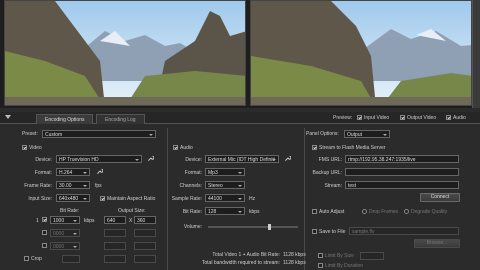 The image size is (480, 270). What do you see at coordinates (73, 172) in the screenshot?
I see `video-format-select: H.264` at bounding box center [73, 172].